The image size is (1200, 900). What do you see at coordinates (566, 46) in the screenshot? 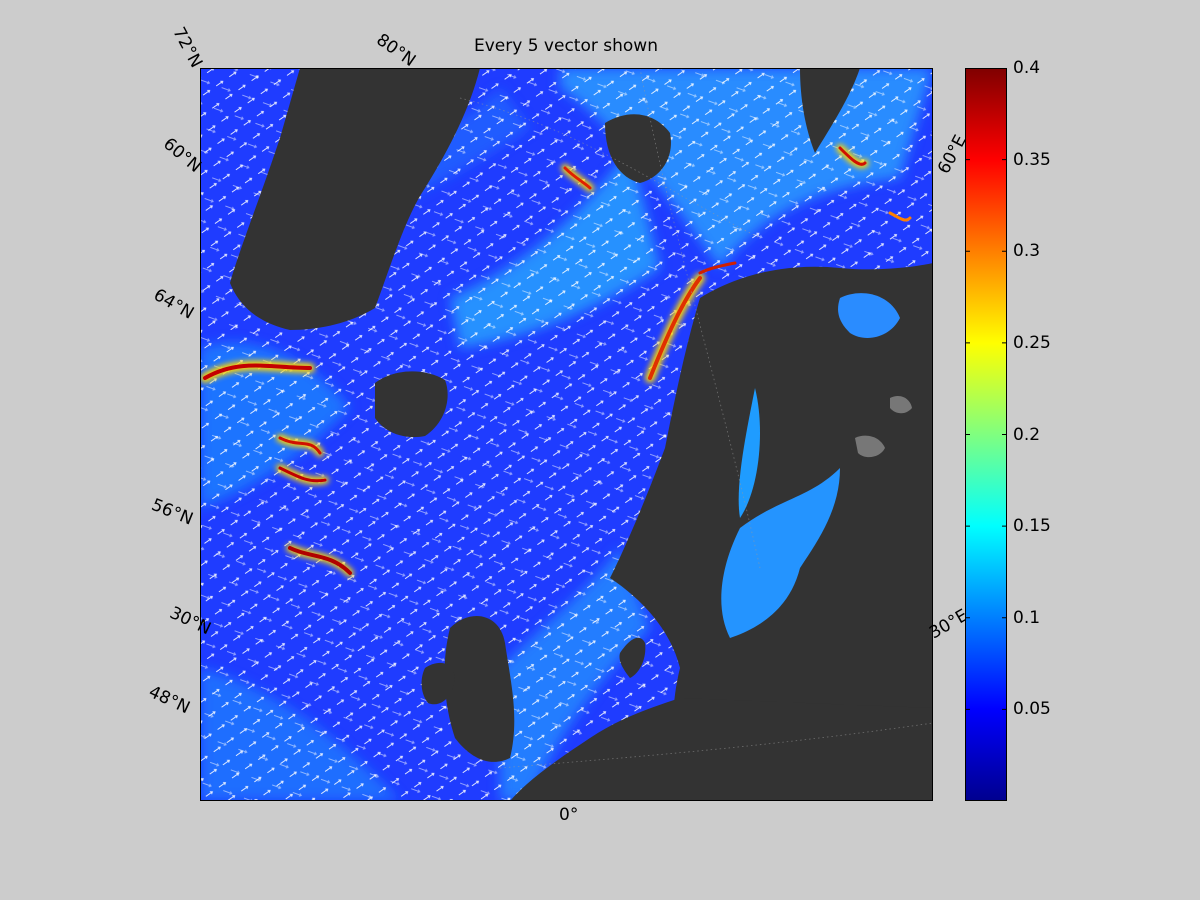
I see `plot-title: Every 5 vector shown` at bounding box center [566, 46].